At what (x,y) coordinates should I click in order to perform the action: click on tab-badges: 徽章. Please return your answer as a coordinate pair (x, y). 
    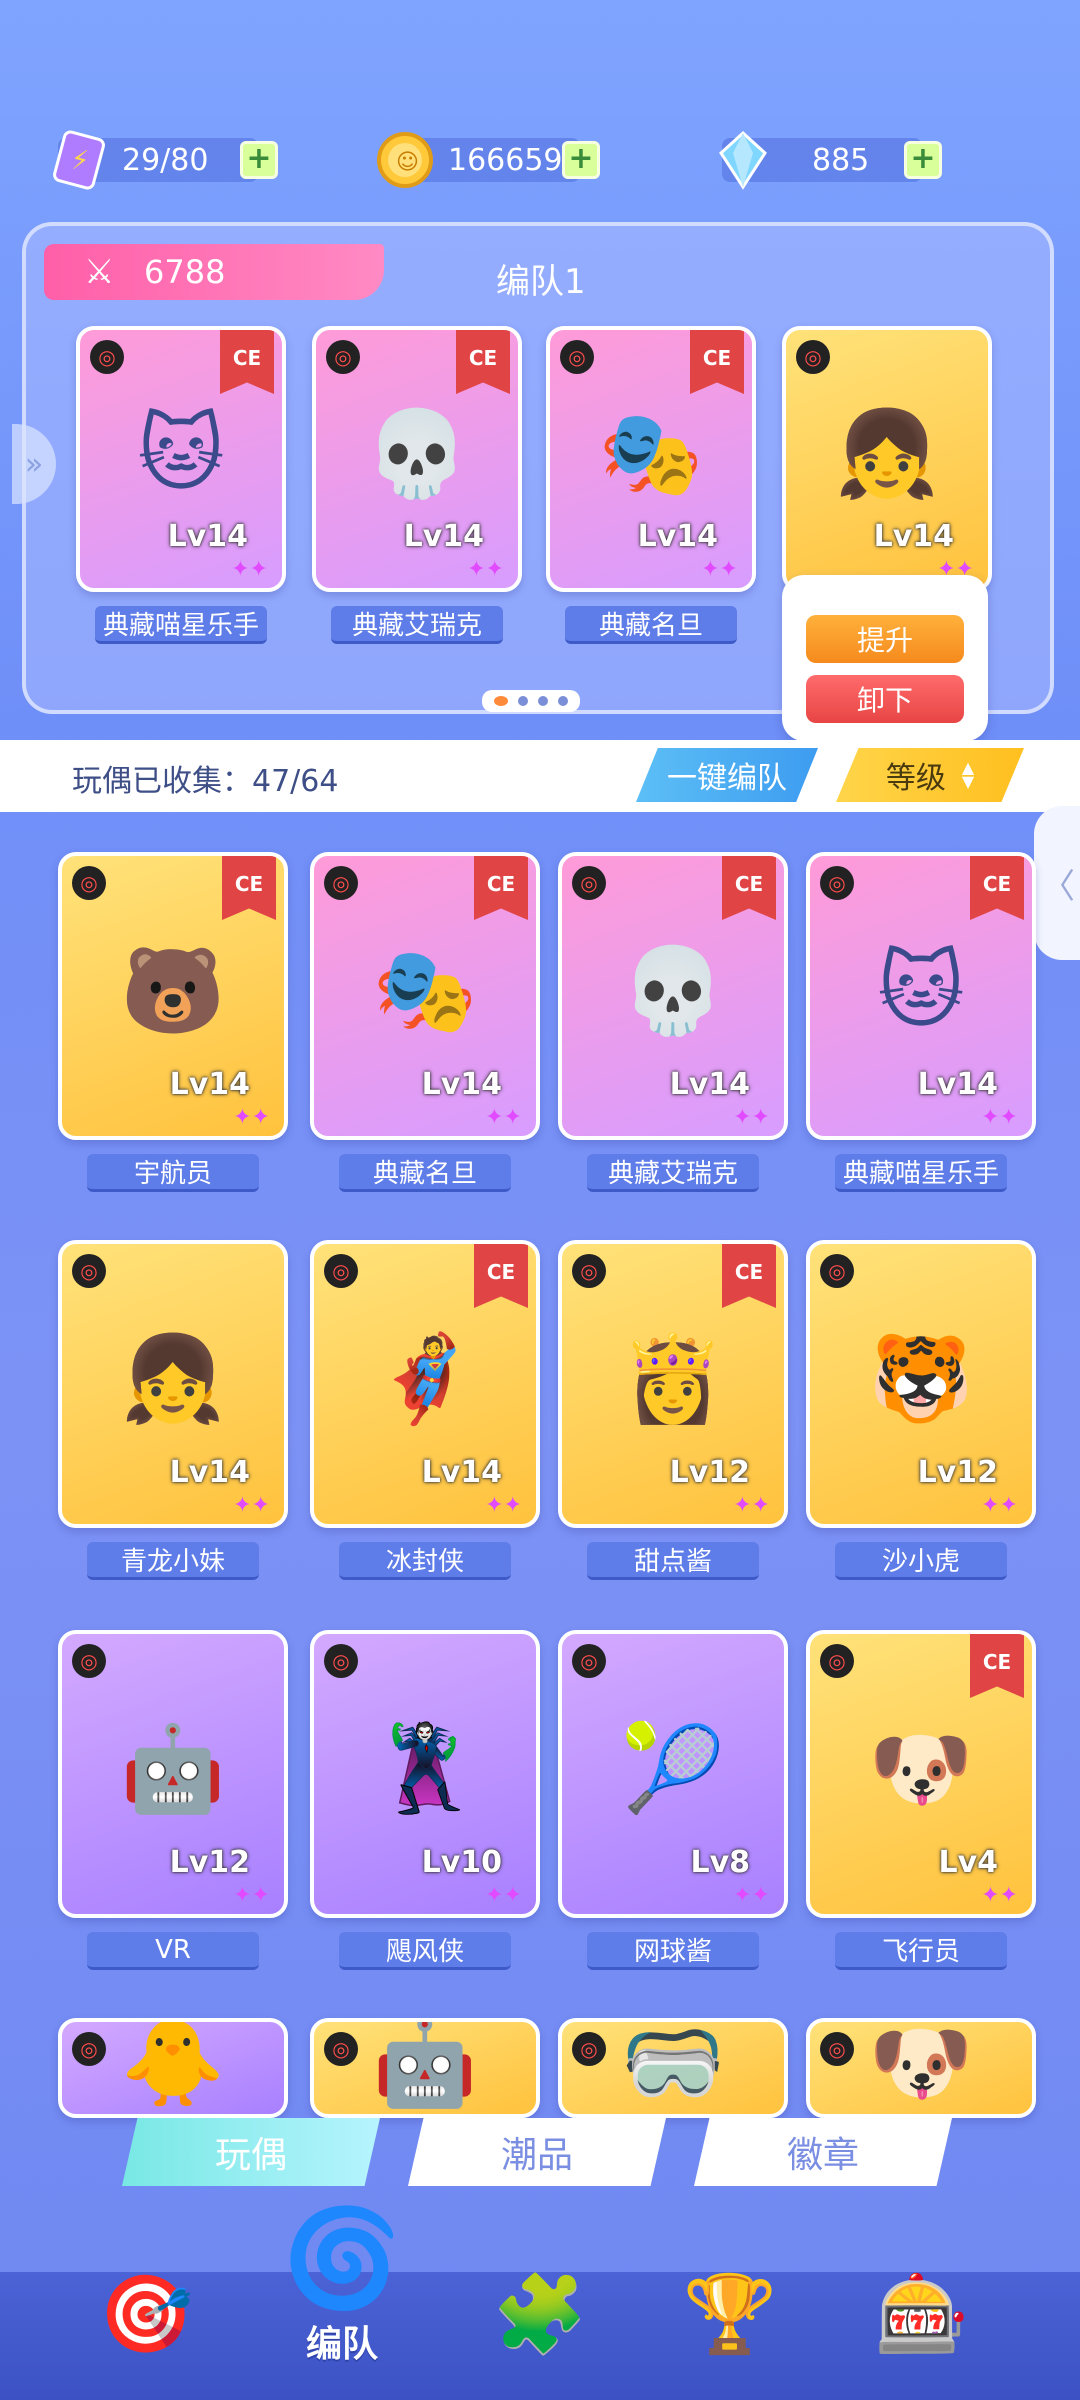
    Looking at the image, I should click on (823, 2152).